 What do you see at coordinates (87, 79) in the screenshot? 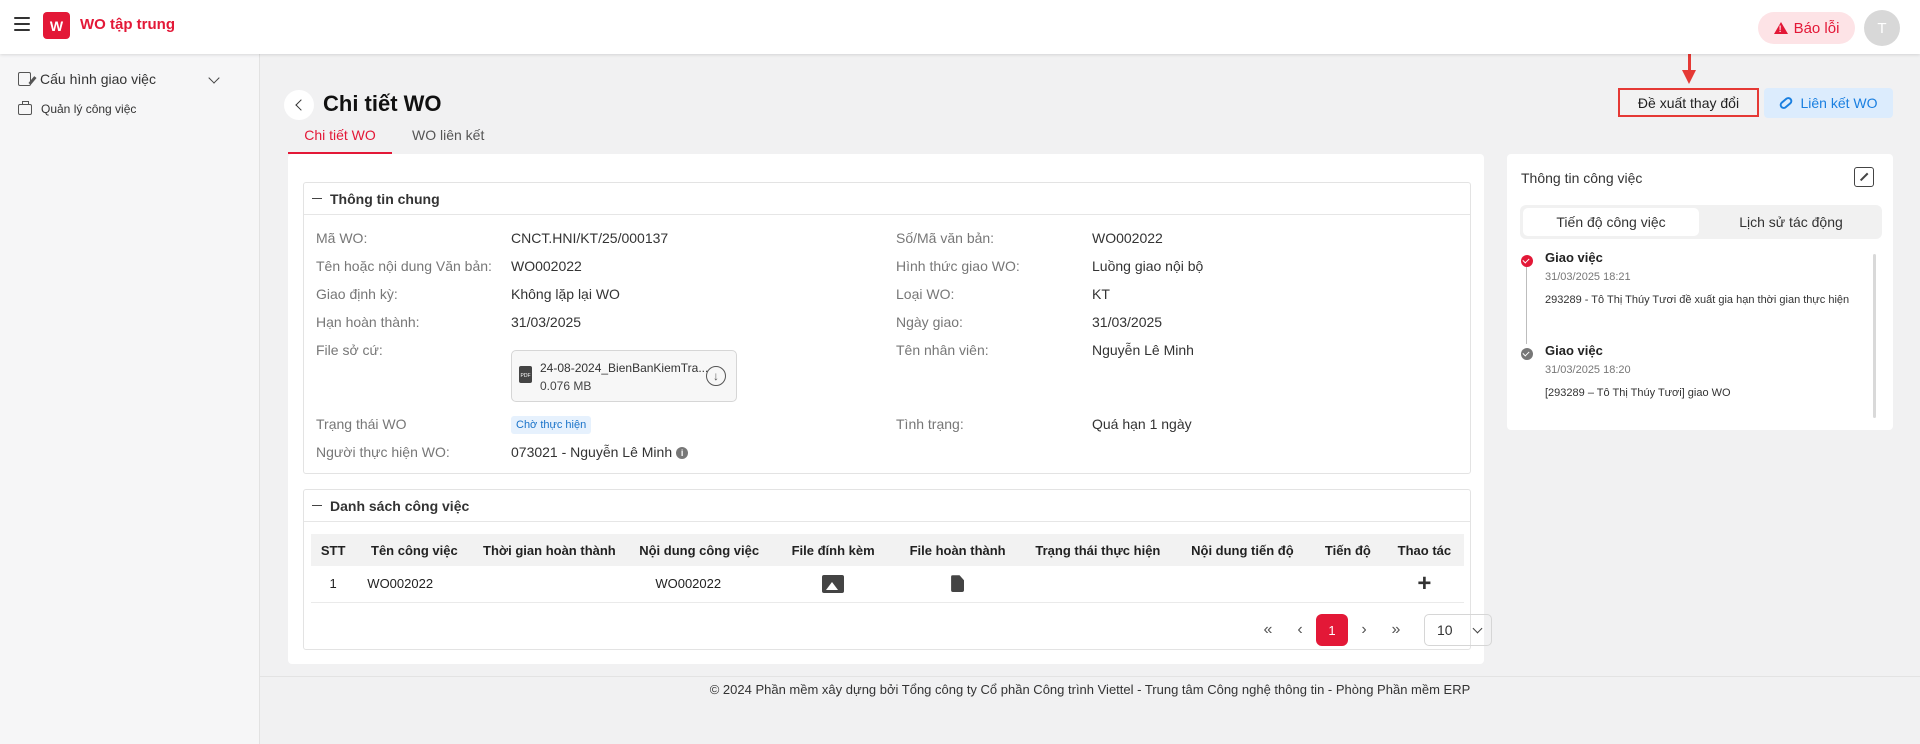
I see `sidebar-item-task-config: Cấu hình giao việc` at bounding box center [87, 79].